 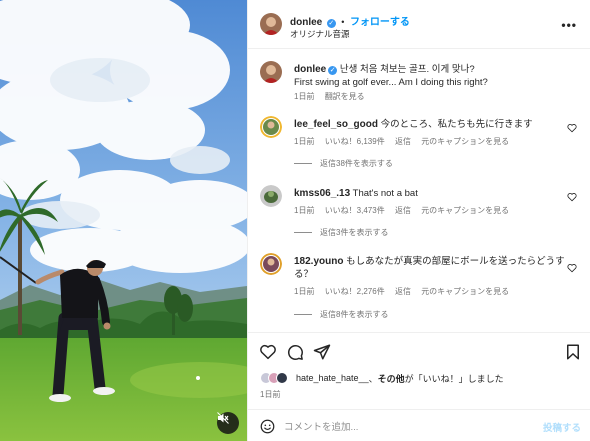 What do you see at coordinates (355, 291) in the screenshot?
I see `comment-likes: いいね！2,276件` at bounding box center [355, 291].